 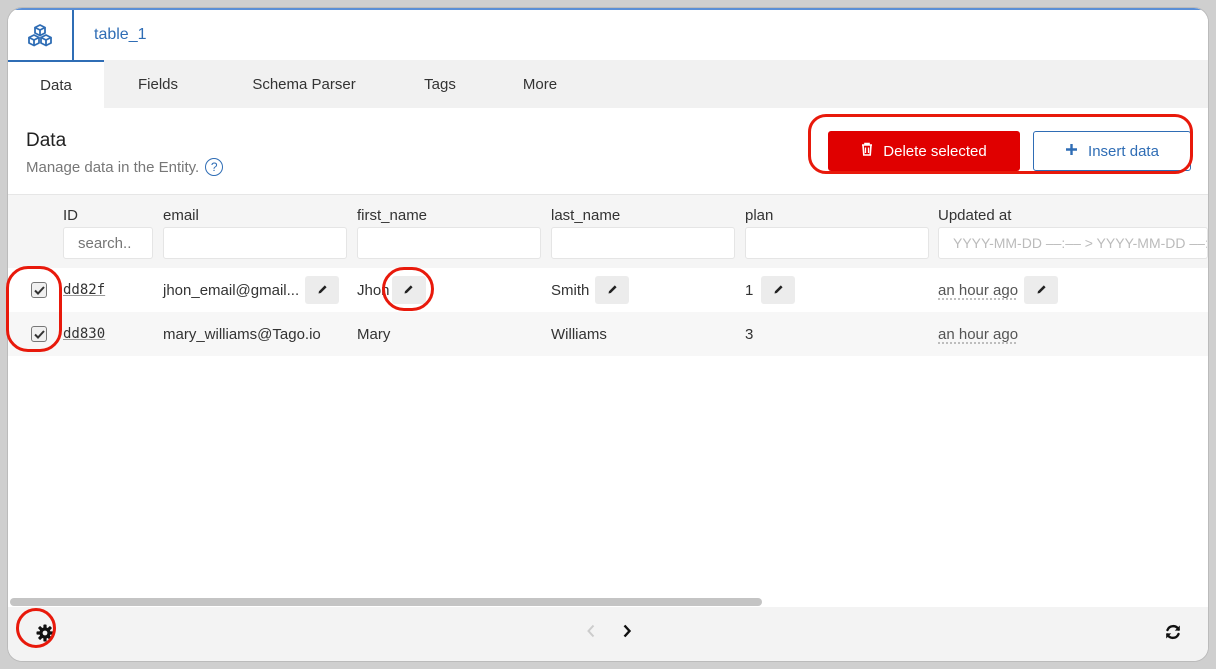 I want to click on edit-first-name-button, so click(x=408, y=290).